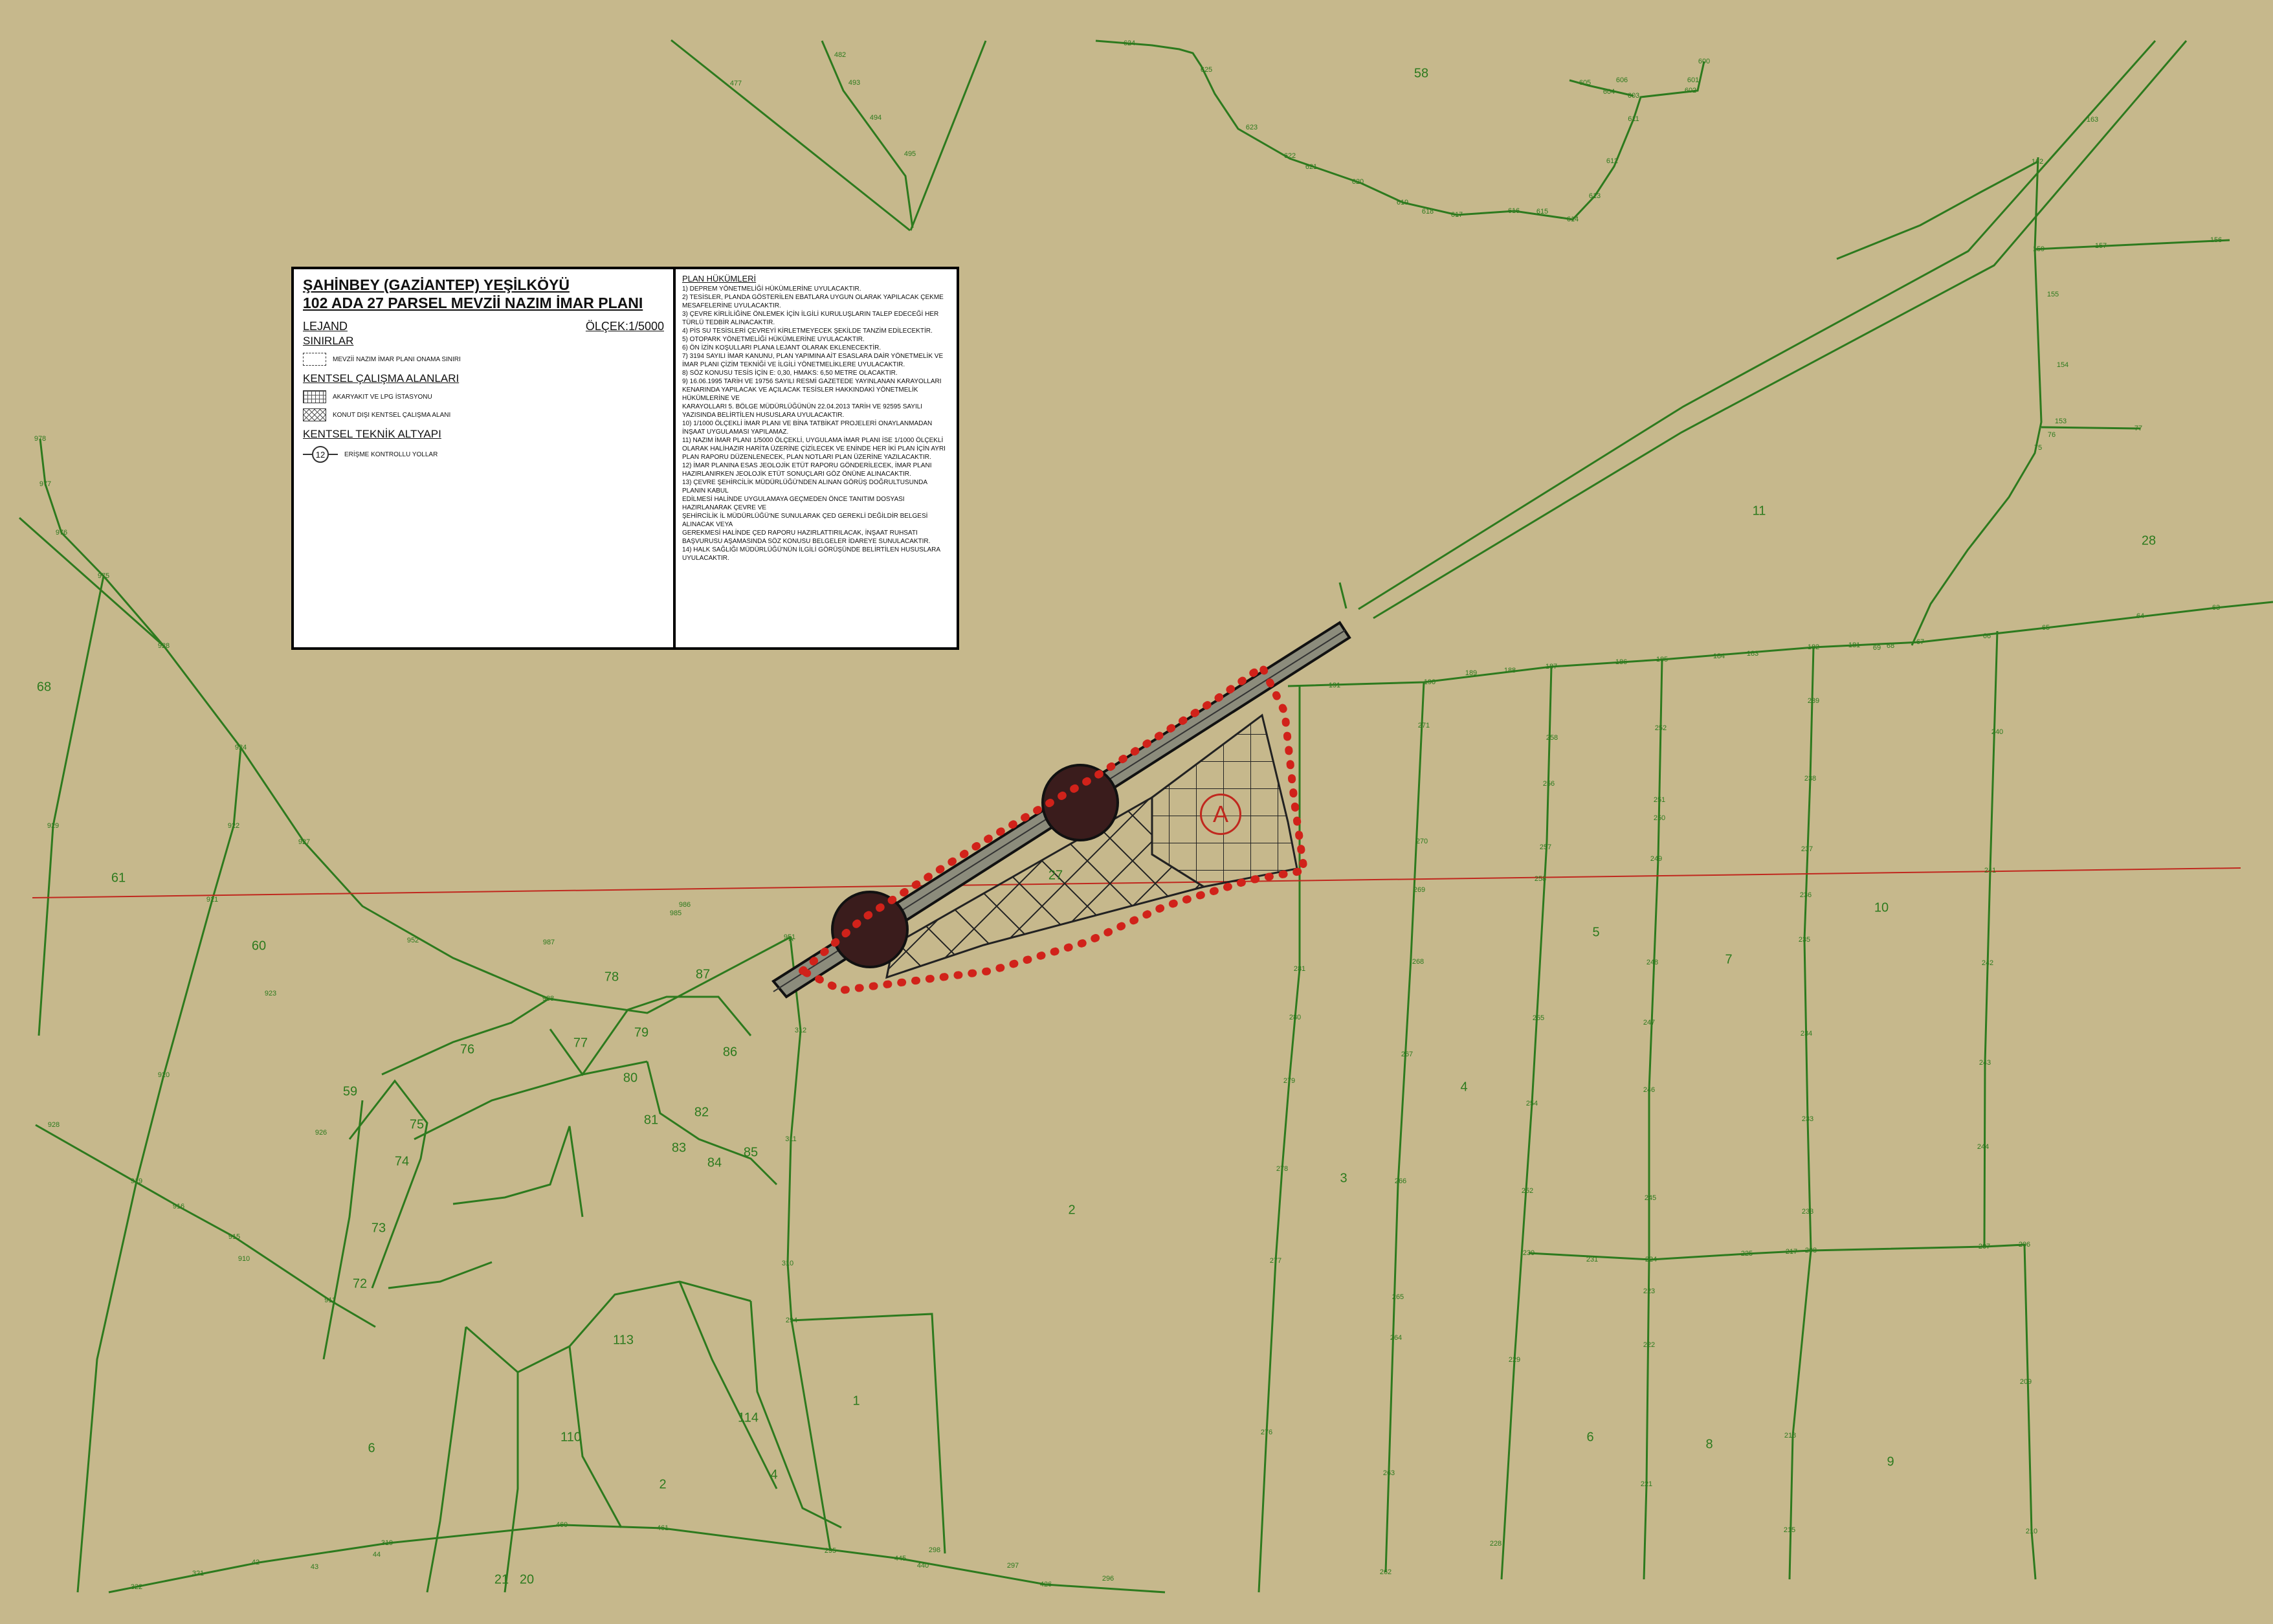  I want to click on parcel-number: 58, so click(1421, 75).